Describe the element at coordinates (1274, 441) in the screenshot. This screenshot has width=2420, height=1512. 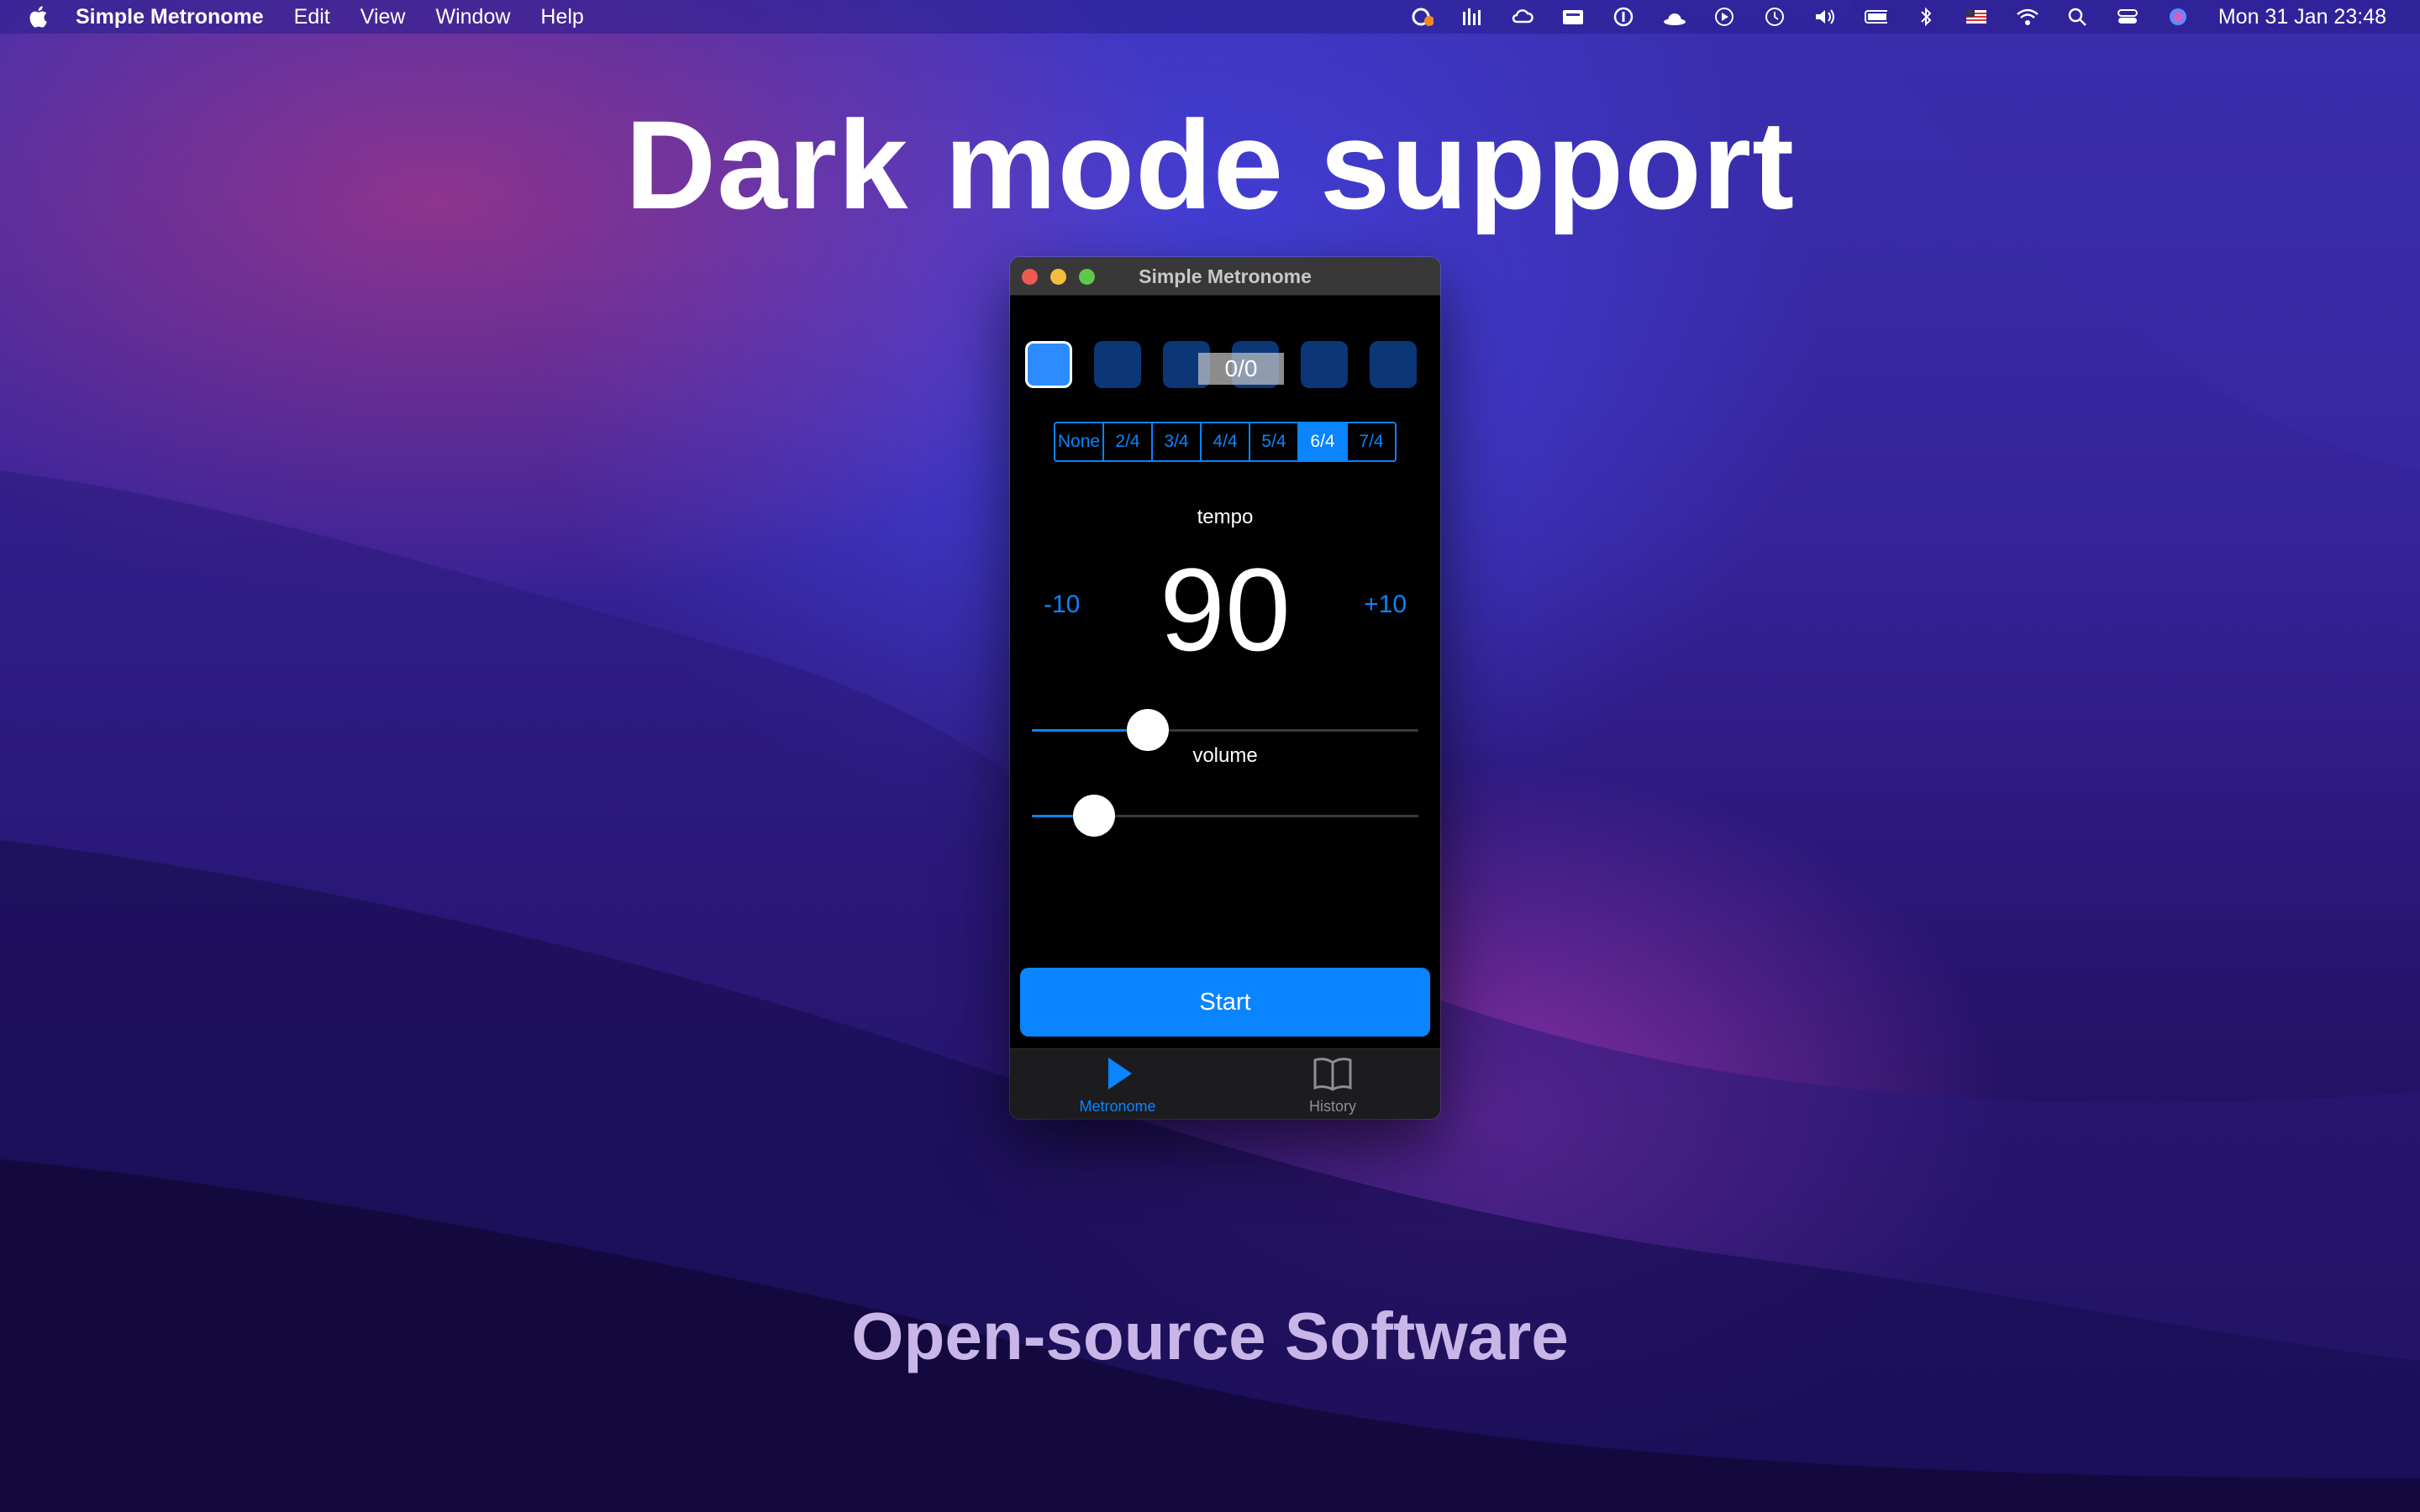
I see `time-signature-5-4: 5/4` at that location.